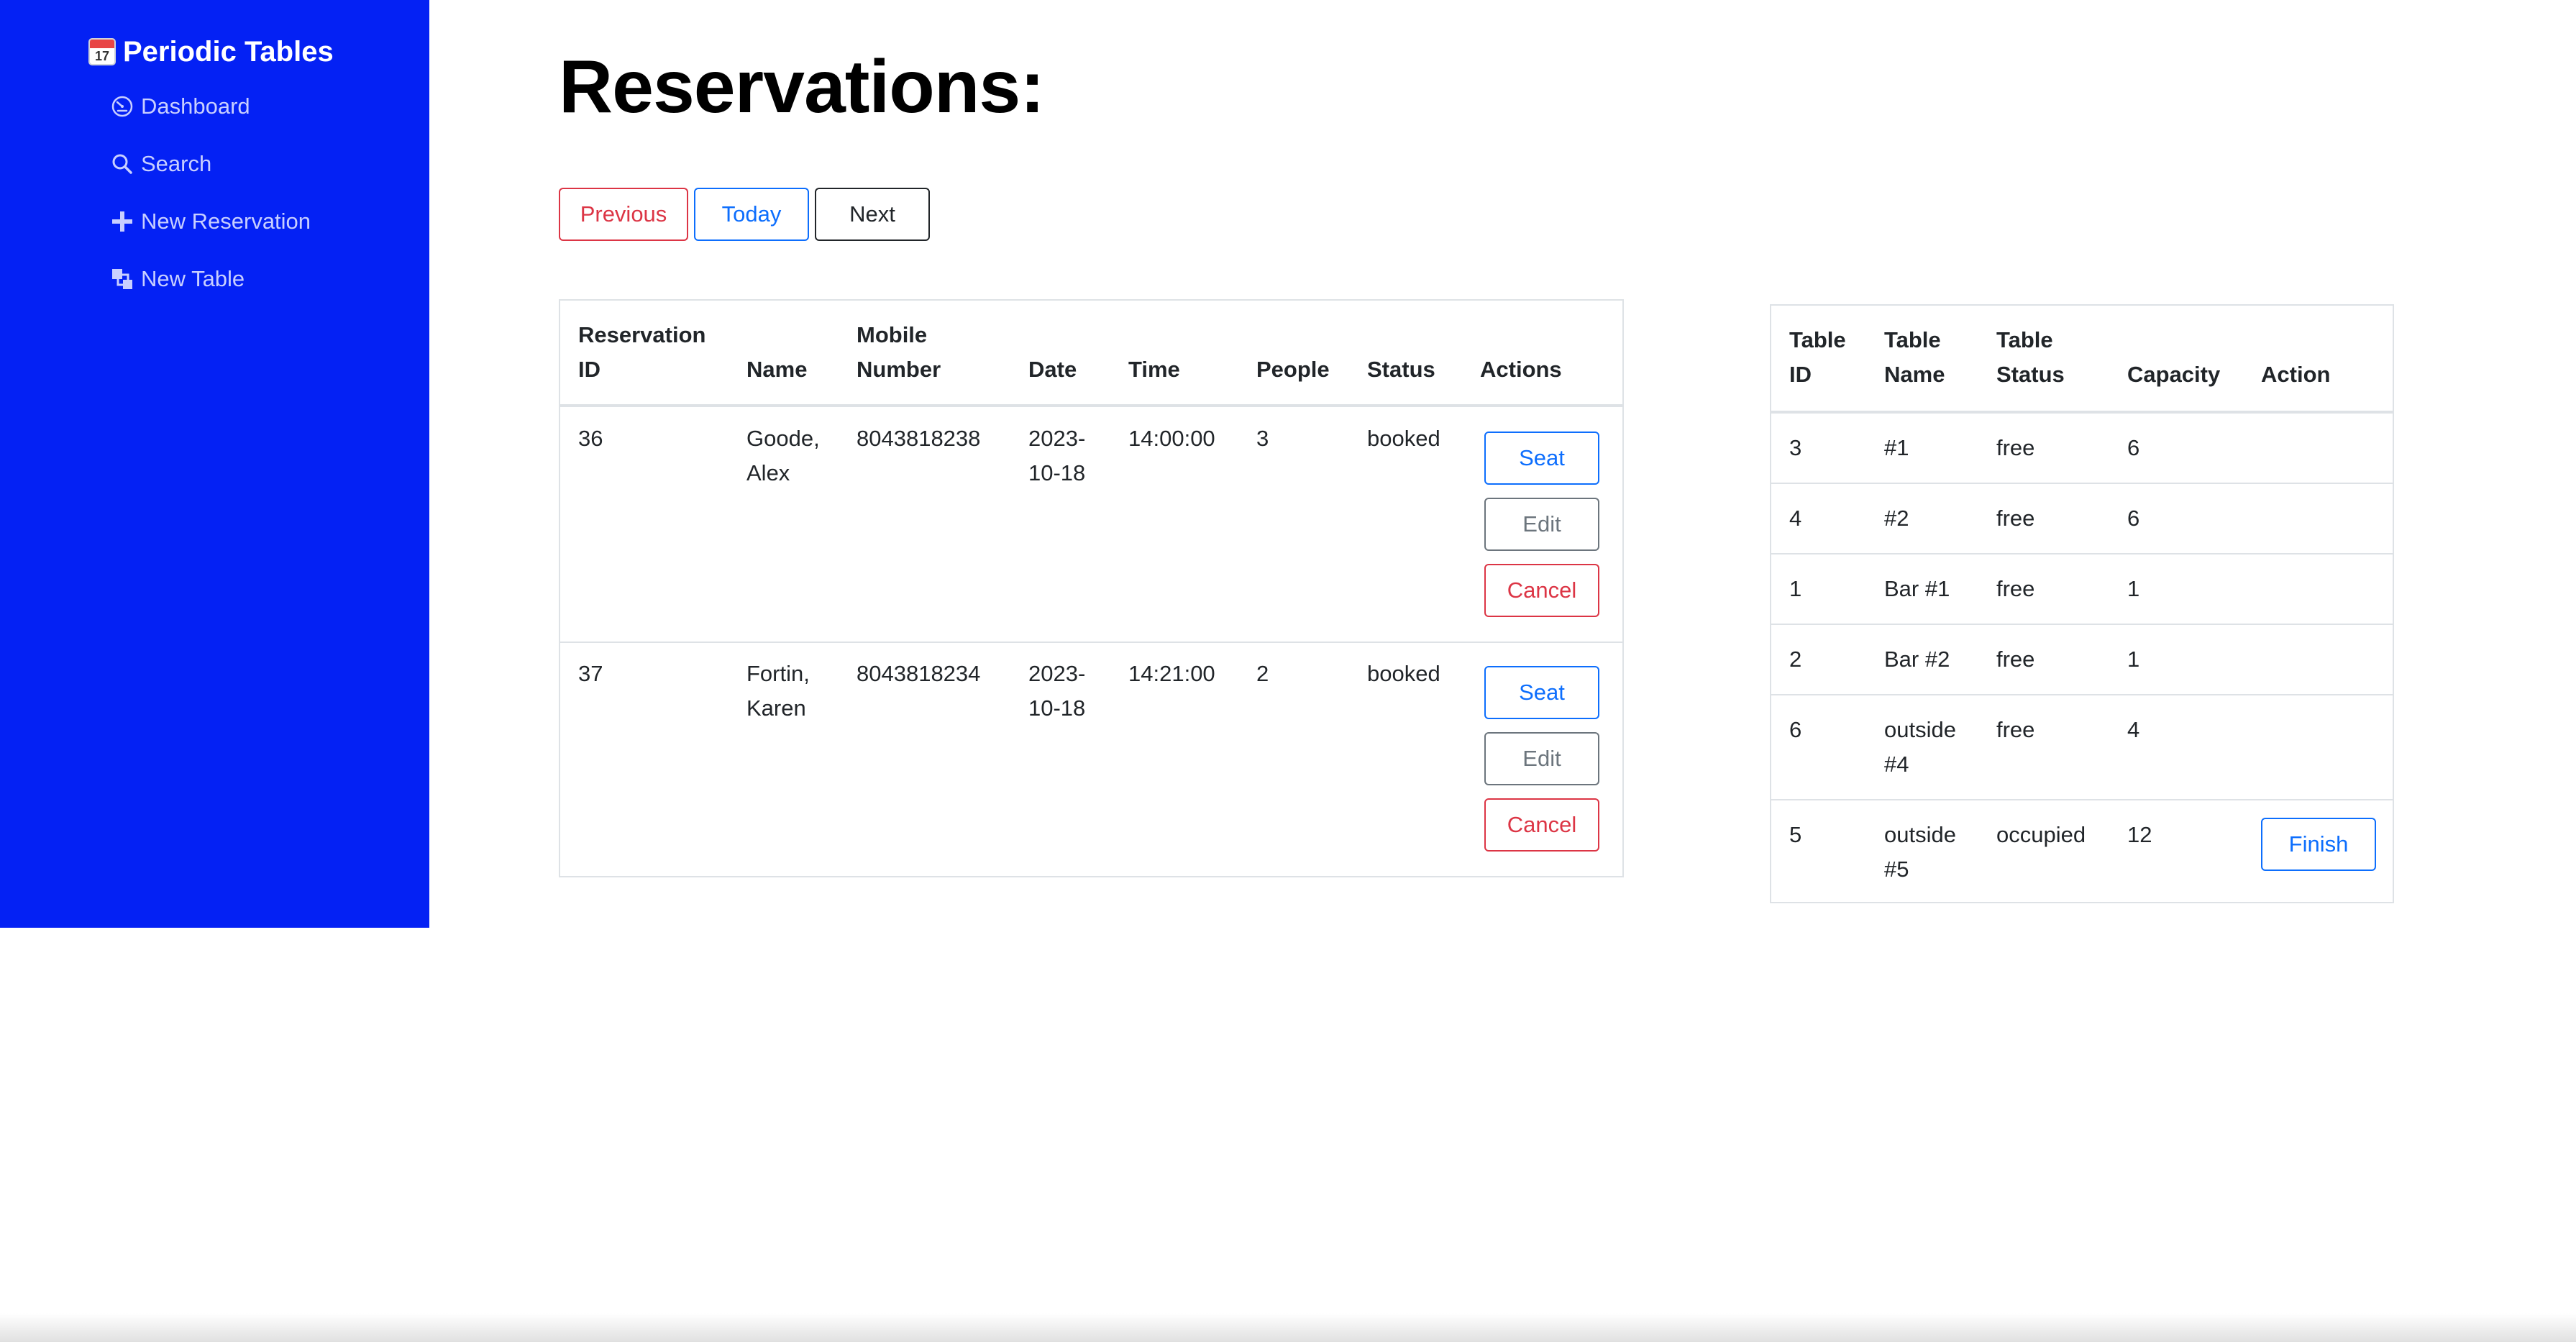 This screenshot has height=1342, width=2576. Describe the element at coordinates (1262, 438) in the screenshot. I see `reservation-people: 3` at that location.